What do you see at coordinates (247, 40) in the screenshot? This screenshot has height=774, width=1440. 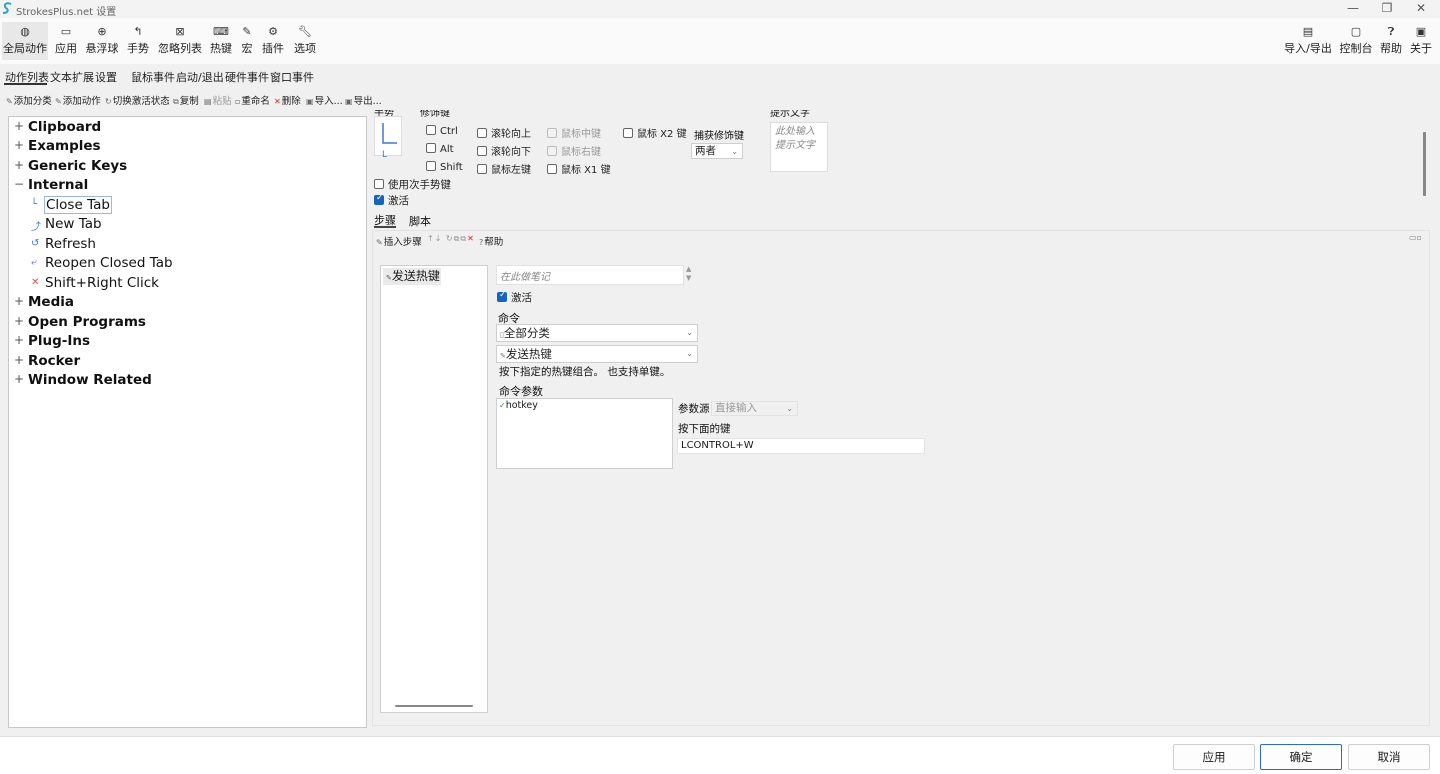 I see `toolbar-macros-button: ✎ 宏` at bounding box center [247, 40].